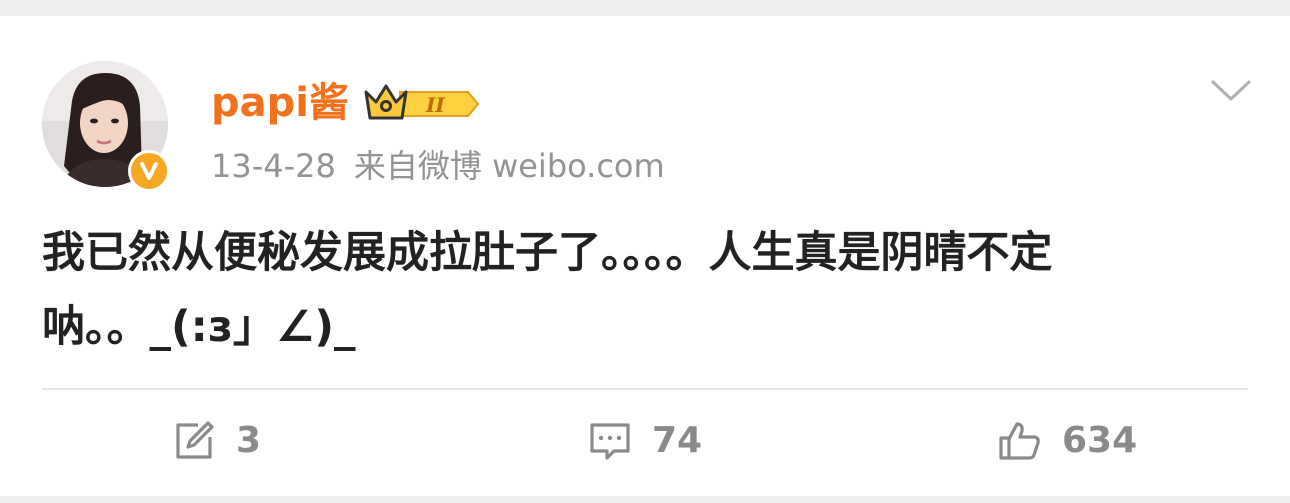  What do you see at coordinates (547, 253) in the screenshot?
I see `post-text-line: 我已然从便秘发展成拉肚子了。。。。人生真是阴晴不定` at bounding box center [547, 253].